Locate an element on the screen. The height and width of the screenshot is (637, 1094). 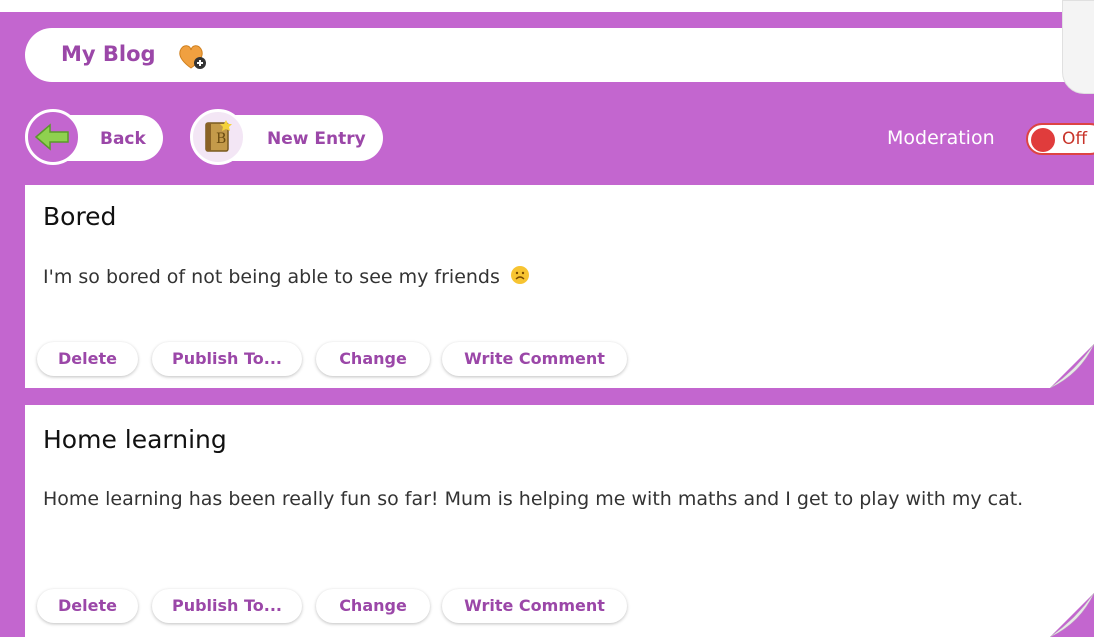
back-button-circle is located at coordinates (53, 137).